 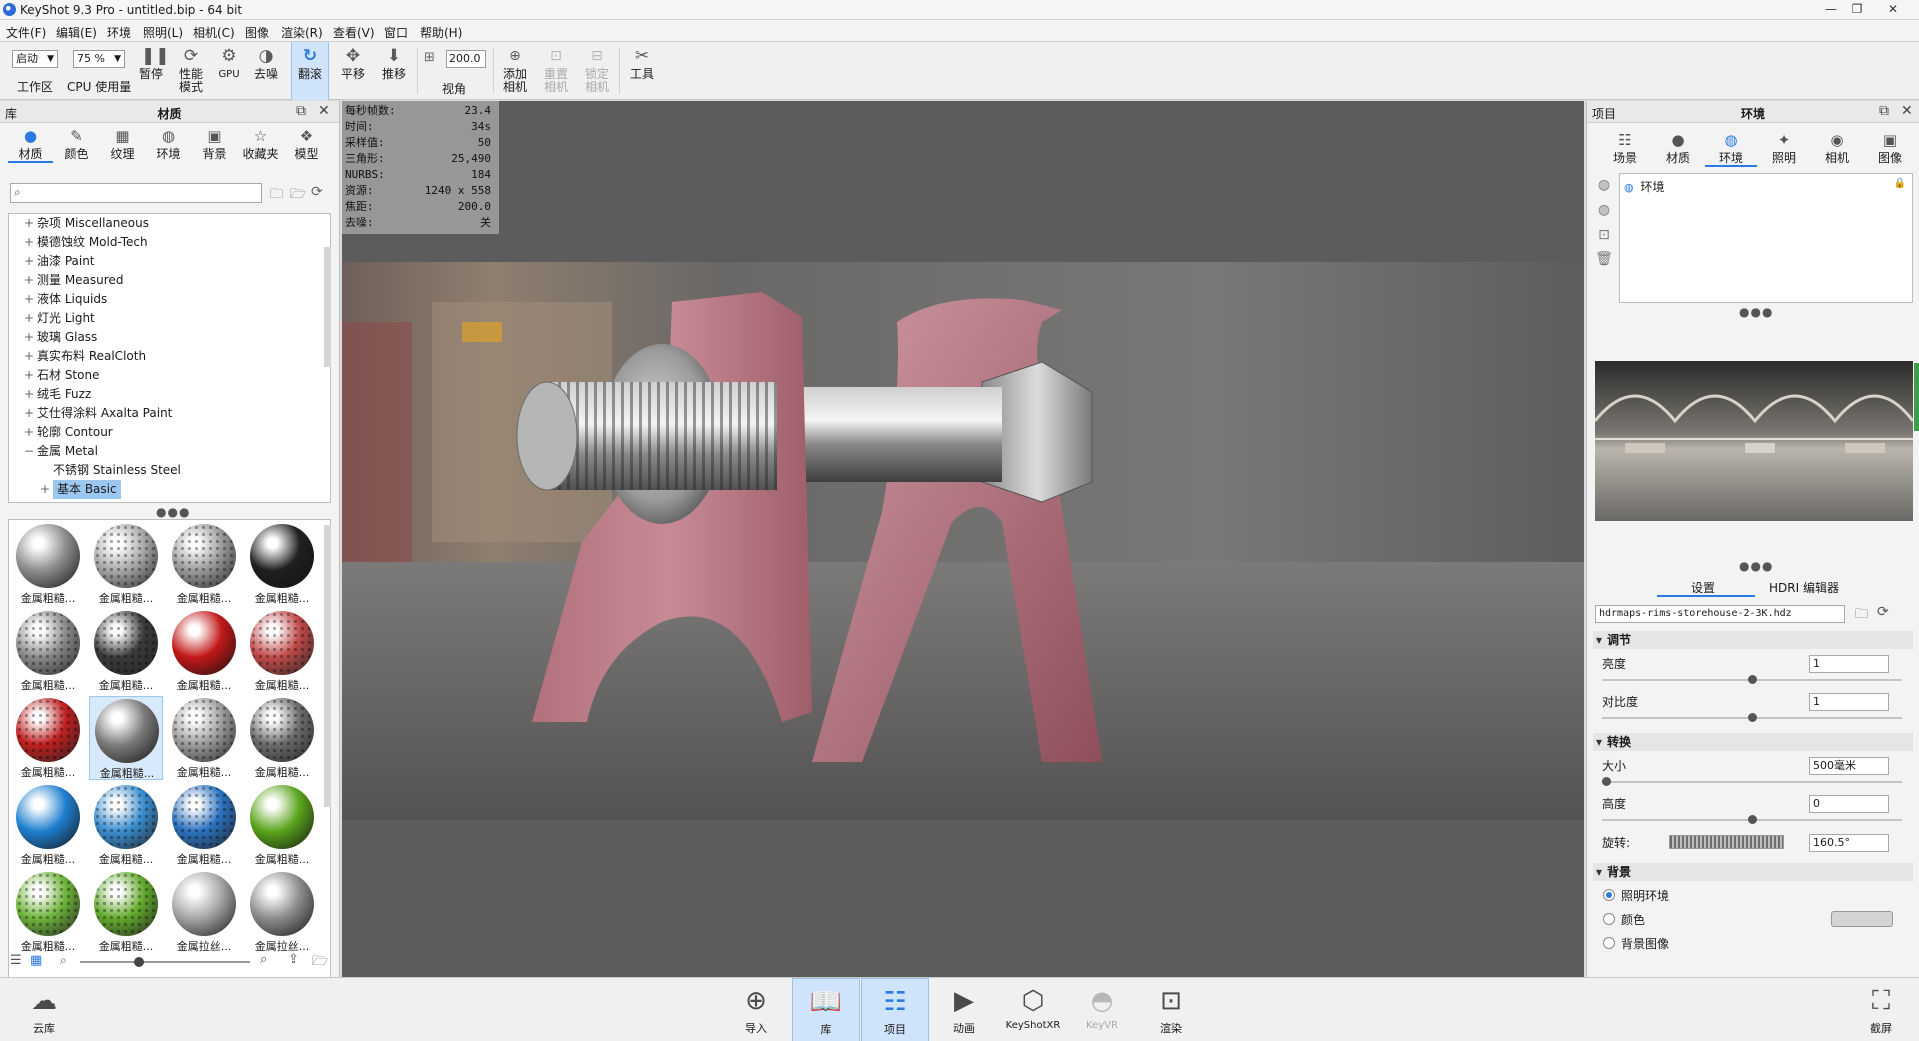 What do you see at coordinates (466, 59) in the screenshot?
I see `field-of-view-input: 200.0` at bounding box center [466, 59].